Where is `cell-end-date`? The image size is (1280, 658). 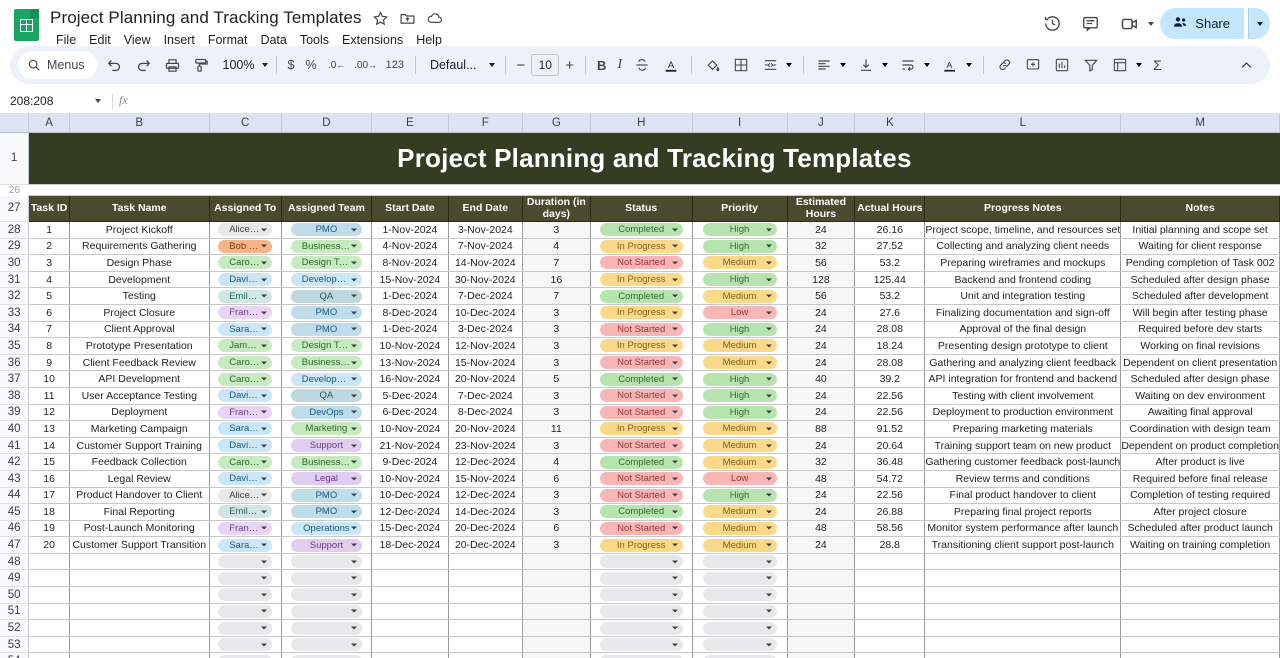 cell-end-date is located at coordinates (485, 578).